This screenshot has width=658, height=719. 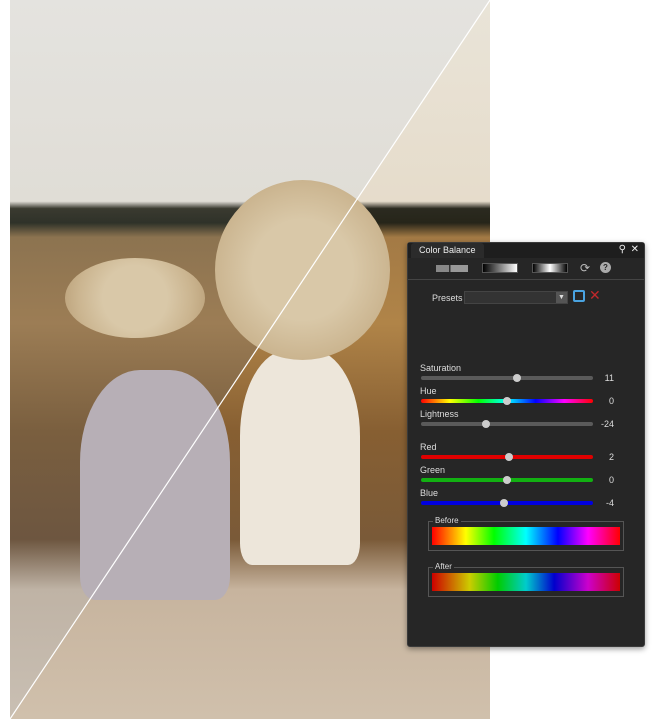 I want to click on red-slider-thumb, so click(x=508, y=457).